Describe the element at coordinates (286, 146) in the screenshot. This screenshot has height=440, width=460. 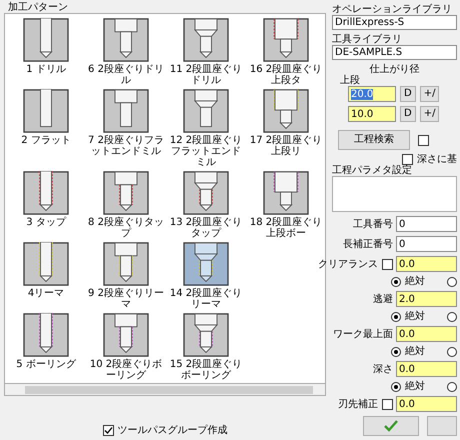
I see `pattern-label: 17 2段皿座ぐり上段リ` at that location.